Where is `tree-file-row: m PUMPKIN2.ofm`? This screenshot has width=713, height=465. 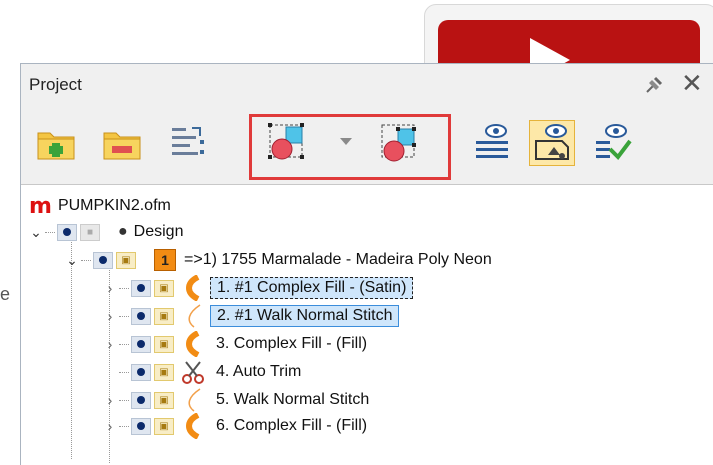
tree-file-row: m PUMPKIN2.ofm is located at coordinates (100, 206).